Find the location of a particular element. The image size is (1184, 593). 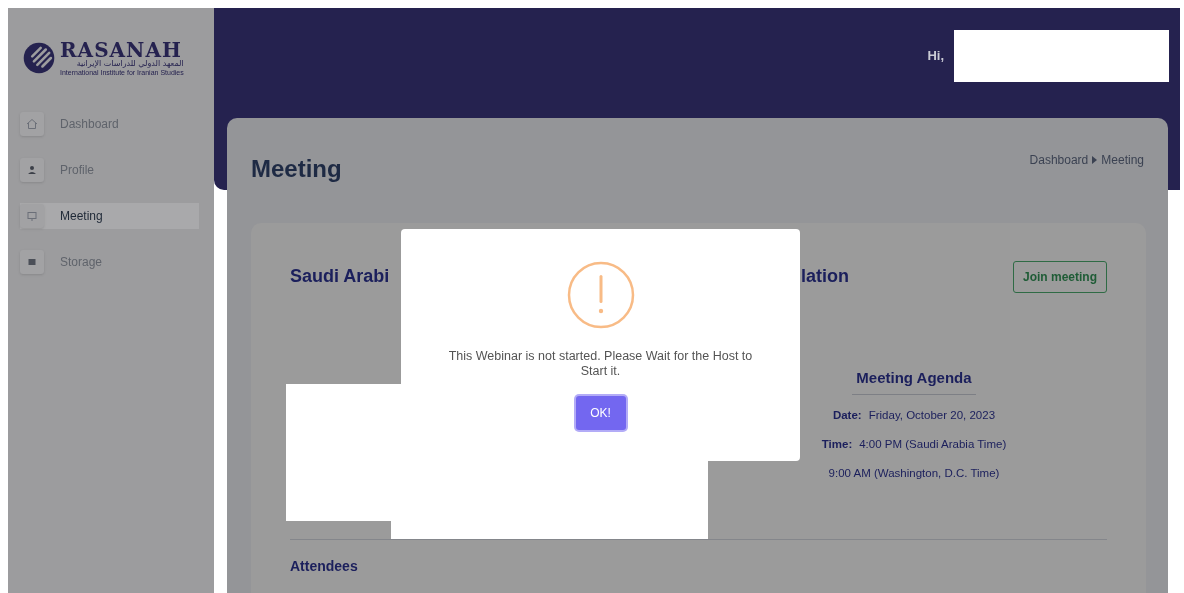

breadcrumb-link: Dashboard is located at coordinates (1059, 160).